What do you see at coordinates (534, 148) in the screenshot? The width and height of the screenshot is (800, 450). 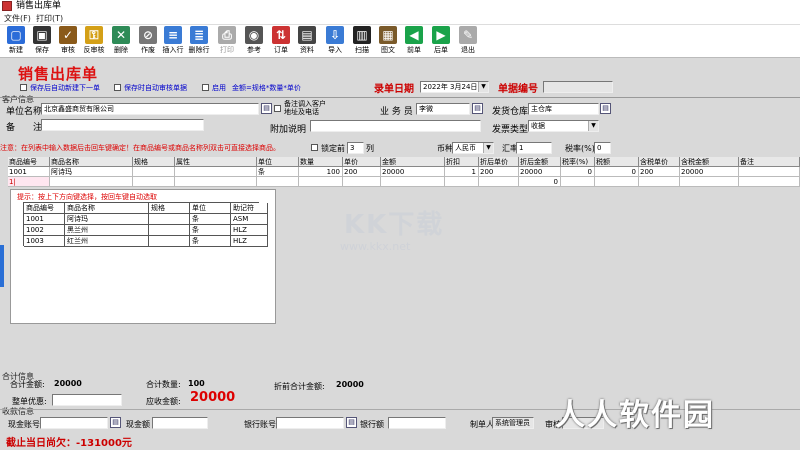 I see `rate-input: 1` at bounding box center [534, 148].